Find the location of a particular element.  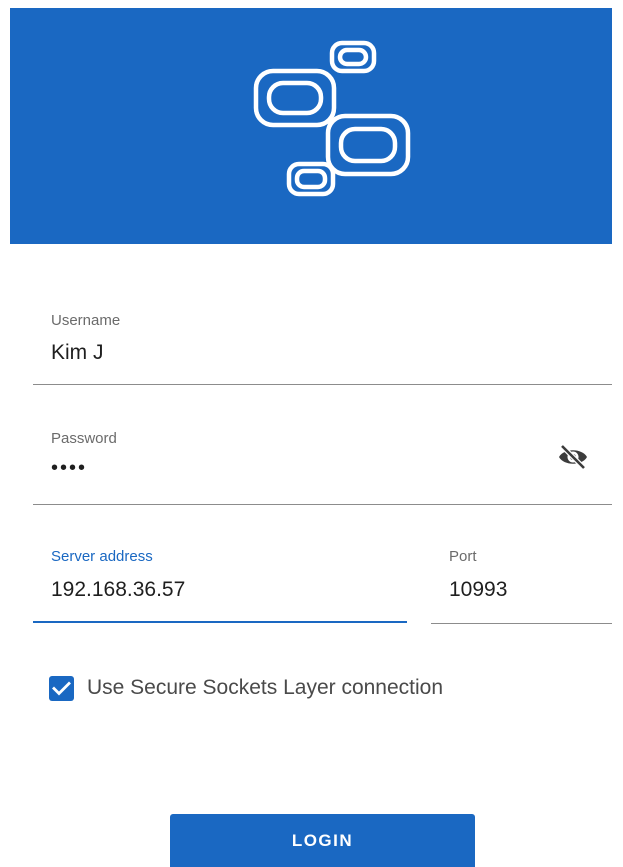

ssl-label: Use Secure Sockets Layer connection is located at coordinates (265, 687).